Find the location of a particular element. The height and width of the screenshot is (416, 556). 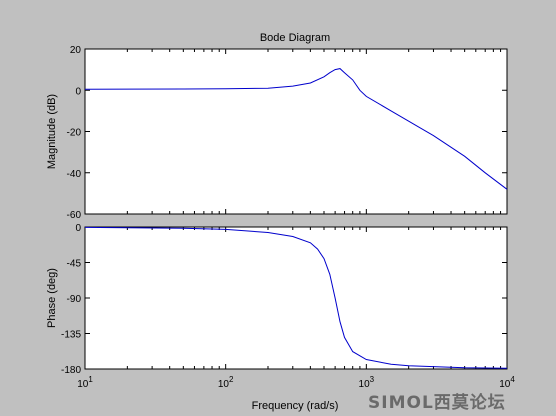

y-tick-label: -20 is located at coordinates (74, 133).